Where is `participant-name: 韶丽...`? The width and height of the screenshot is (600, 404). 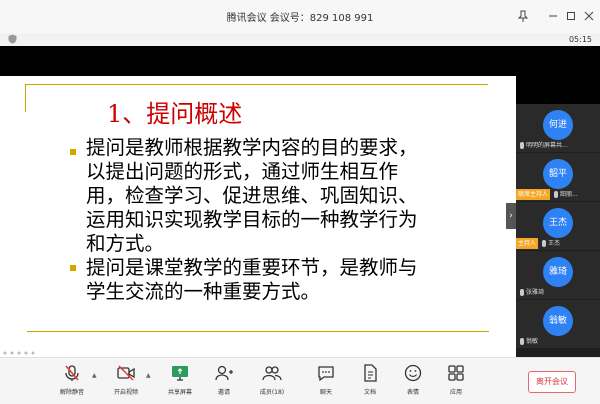 participant-name: 韶丽... is located at coordinates (569, 194).